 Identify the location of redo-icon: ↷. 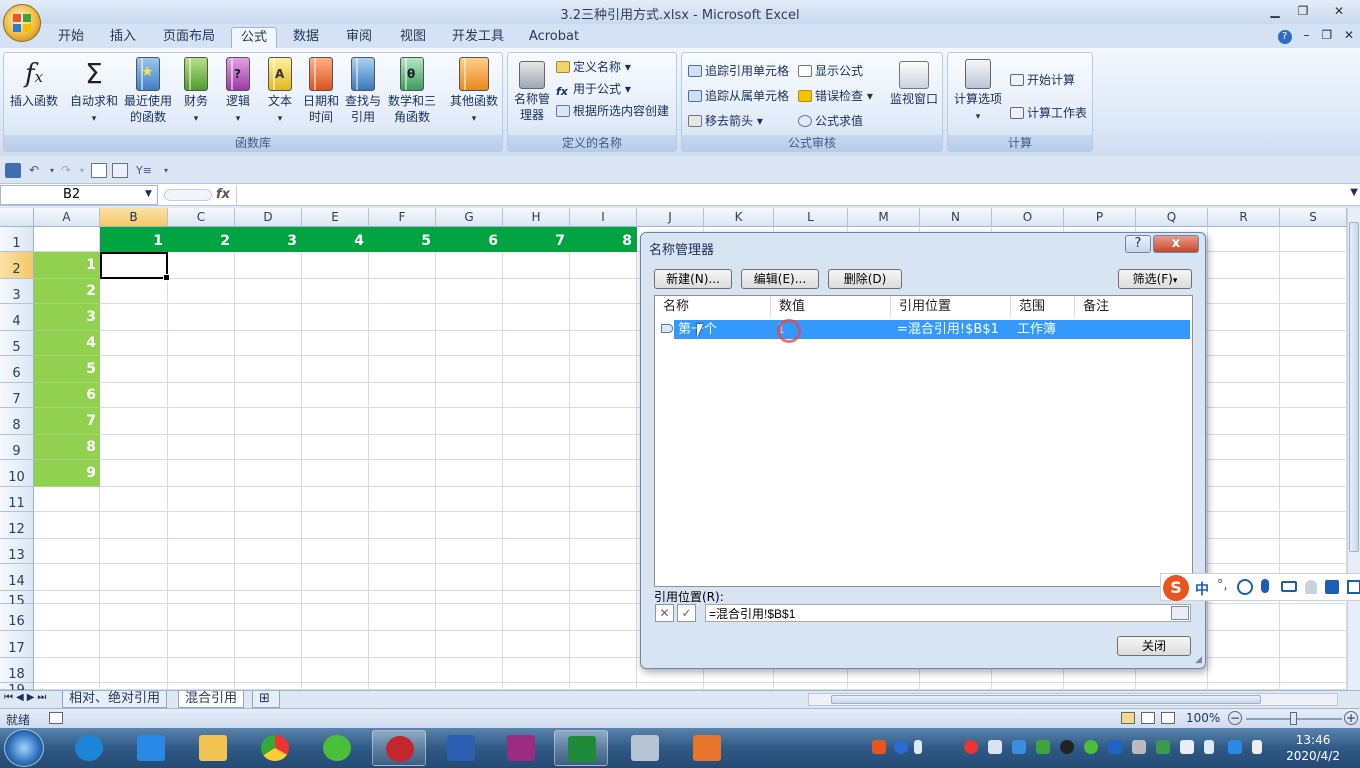
(66, 170).